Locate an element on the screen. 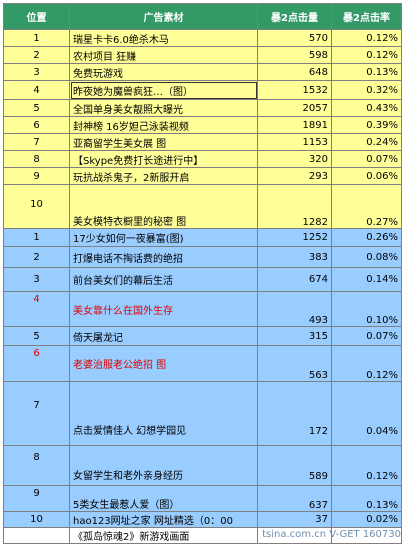  rate-cell: 0.14% is located at coordinates (366, 279).